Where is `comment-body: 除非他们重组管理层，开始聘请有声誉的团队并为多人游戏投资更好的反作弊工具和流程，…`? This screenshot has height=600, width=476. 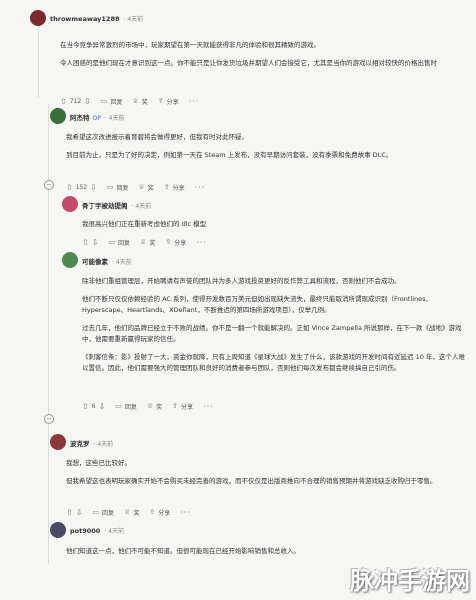 comment-body: 除非他们重组管理层，开始聘请有声誉的团队并为多人游戏投资更好的反作弊工具和流程，… is located at coordinates (274, 328).